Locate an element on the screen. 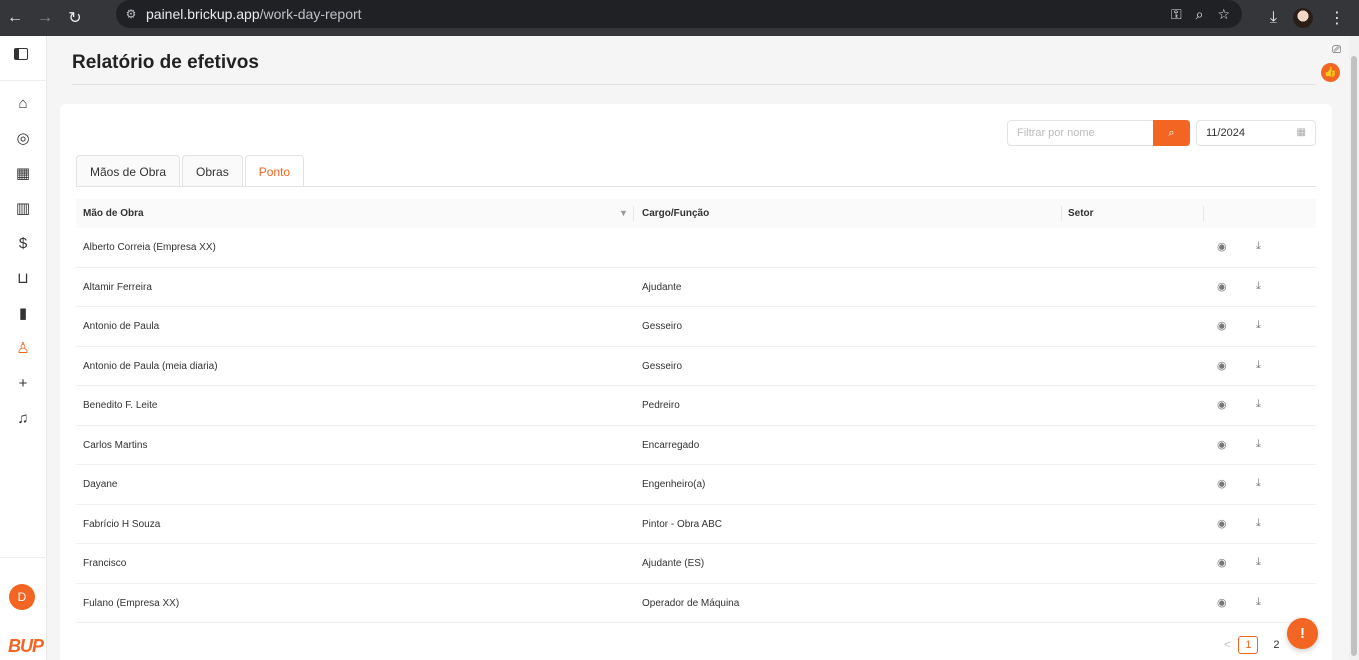  search-button: ⌕ is located at coordinates (1171, 133).